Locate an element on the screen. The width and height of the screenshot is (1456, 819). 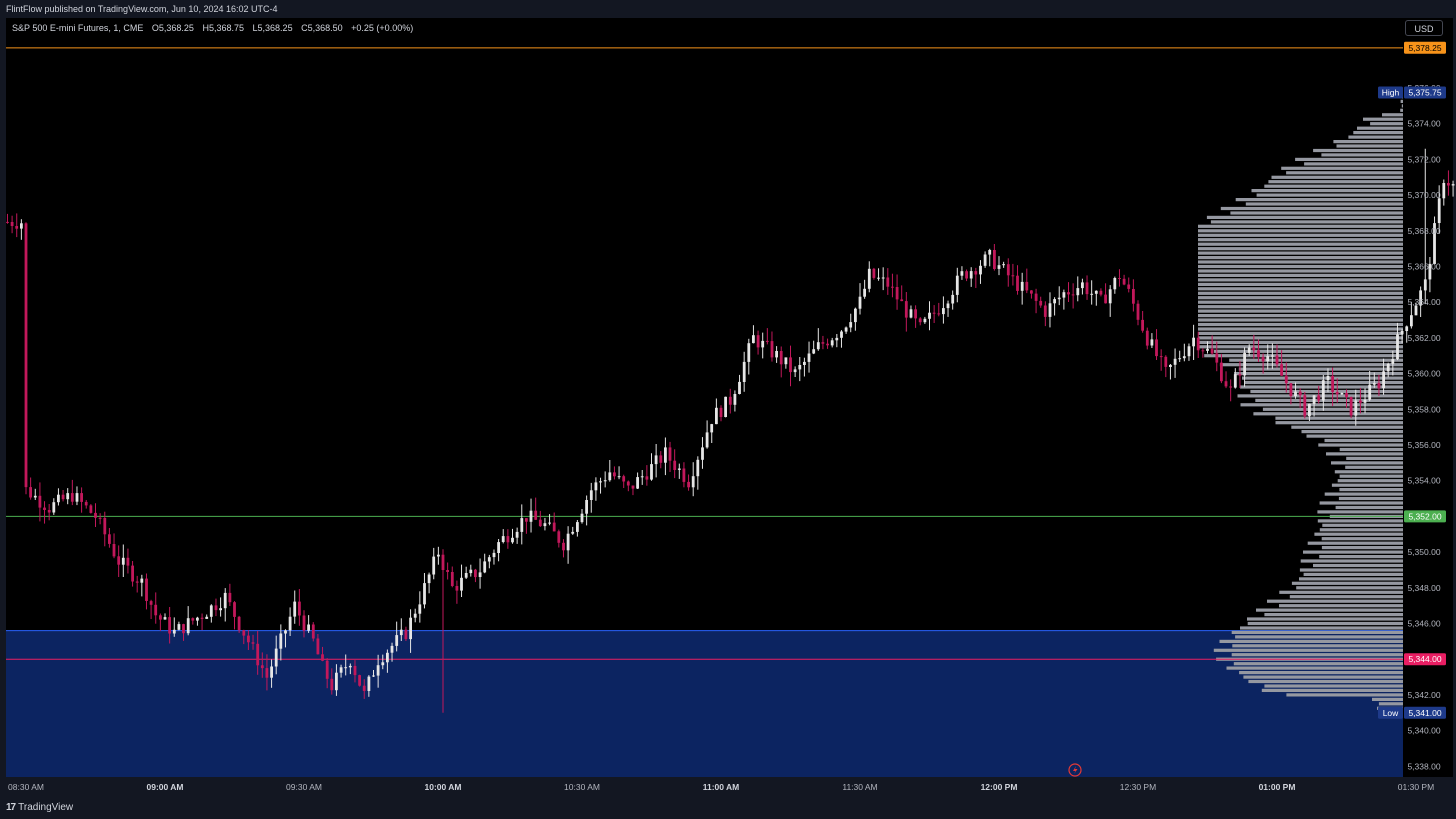
tradingview-logo: 17 TradingView is located at coordinates (39, 807).